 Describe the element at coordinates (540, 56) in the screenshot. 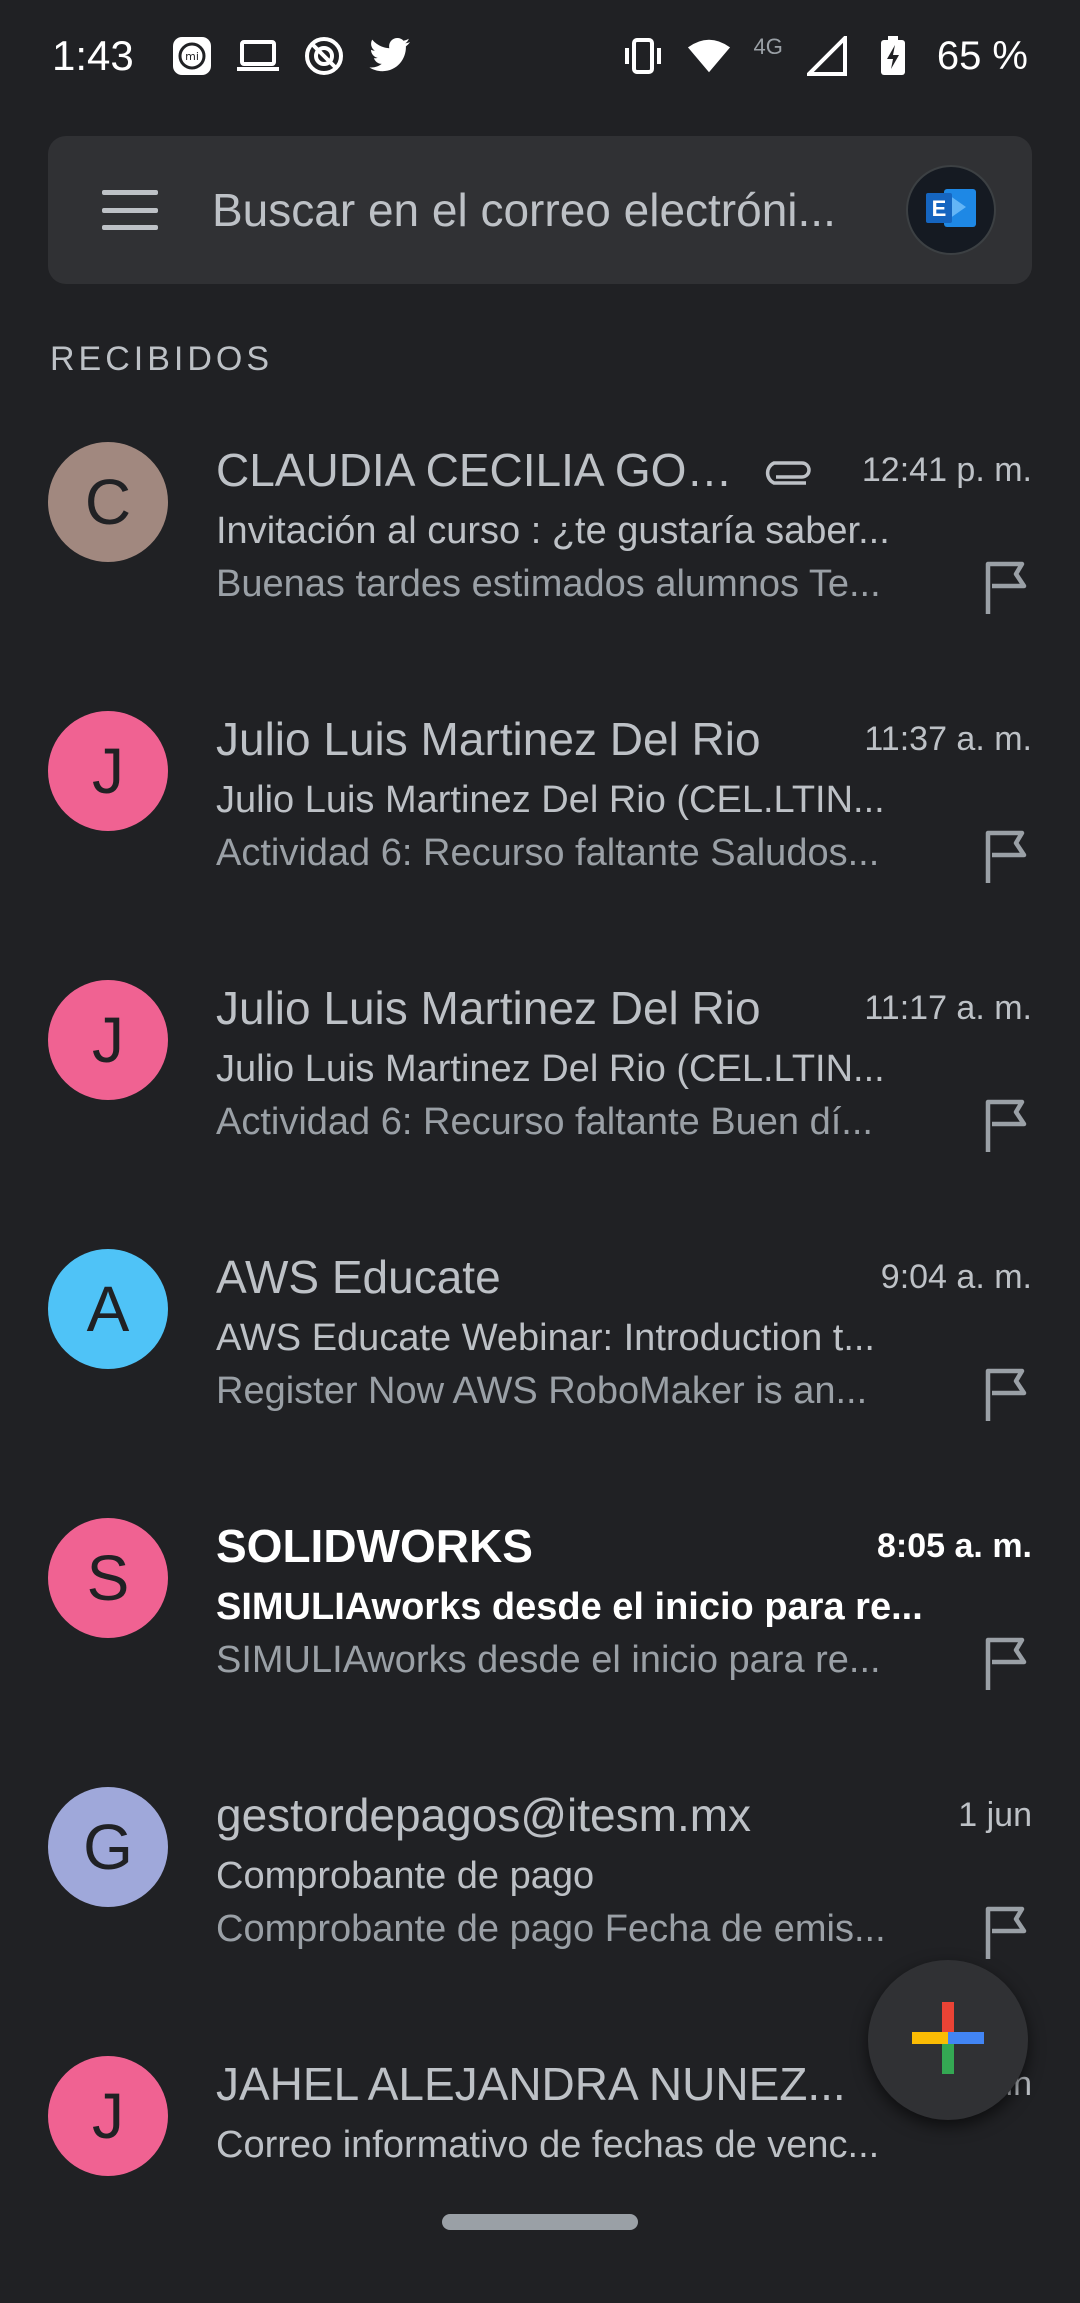

I see `status-bar: 1:43 mi 4G 65 %` at that location.